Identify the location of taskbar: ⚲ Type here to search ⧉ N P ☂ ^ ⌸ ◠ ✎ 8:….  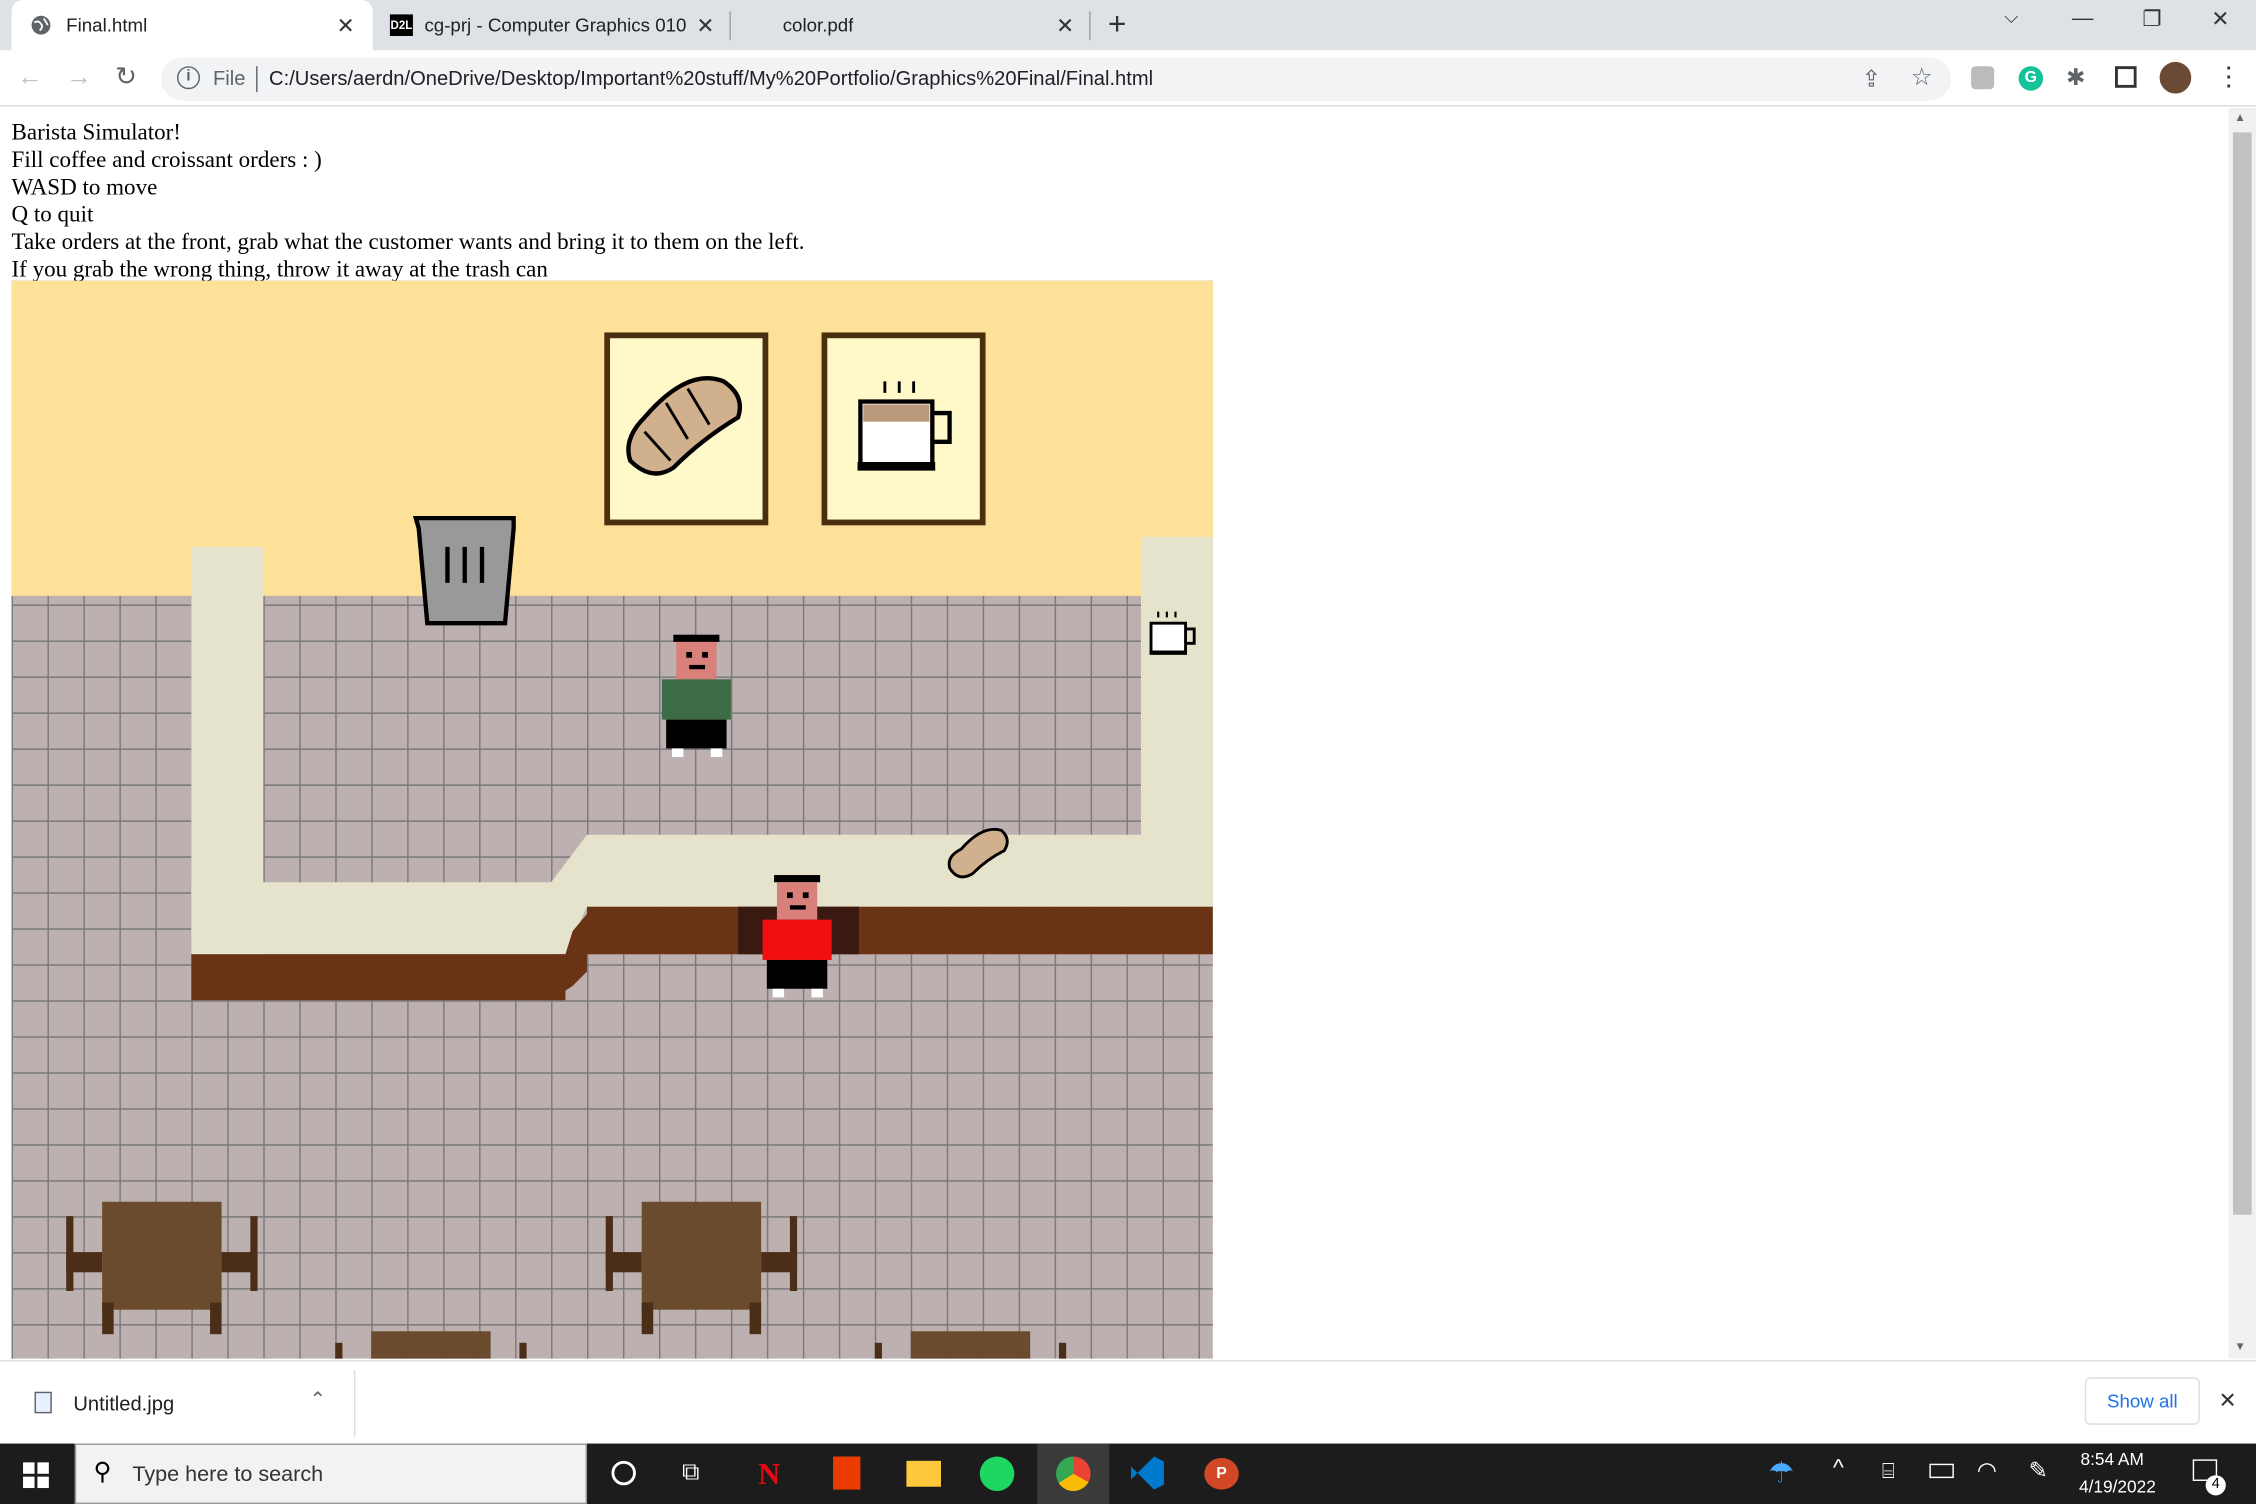
(1128, 1473).